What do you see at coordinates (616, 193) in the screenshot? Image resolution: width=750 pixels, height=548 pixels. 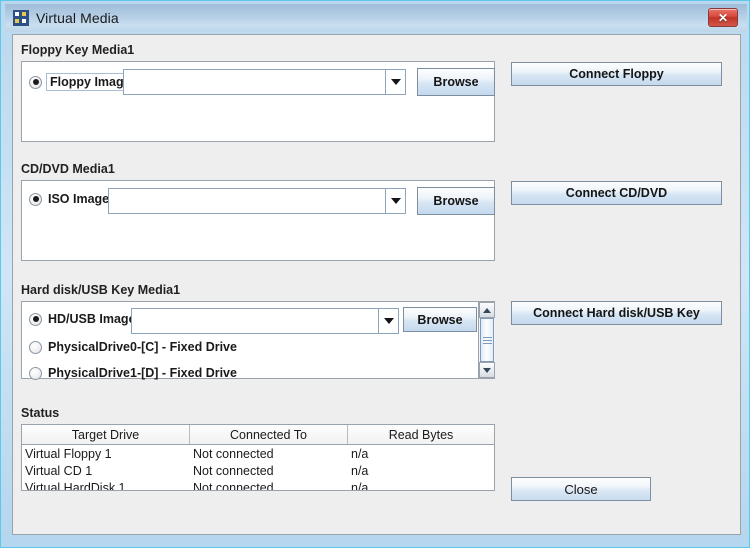 I see `connect-cddvd-button: Connect CD/DVD` at bounding box center [616, 193].